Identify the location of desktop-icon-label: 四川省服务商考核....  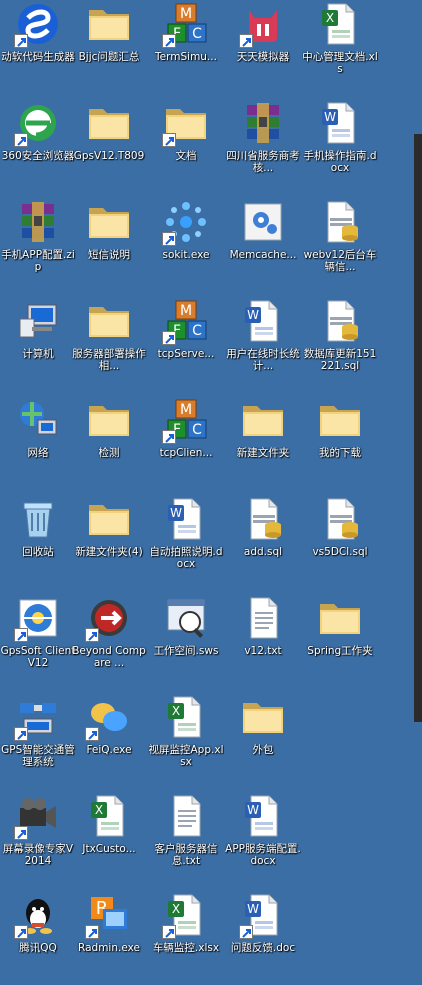
(263, 162).